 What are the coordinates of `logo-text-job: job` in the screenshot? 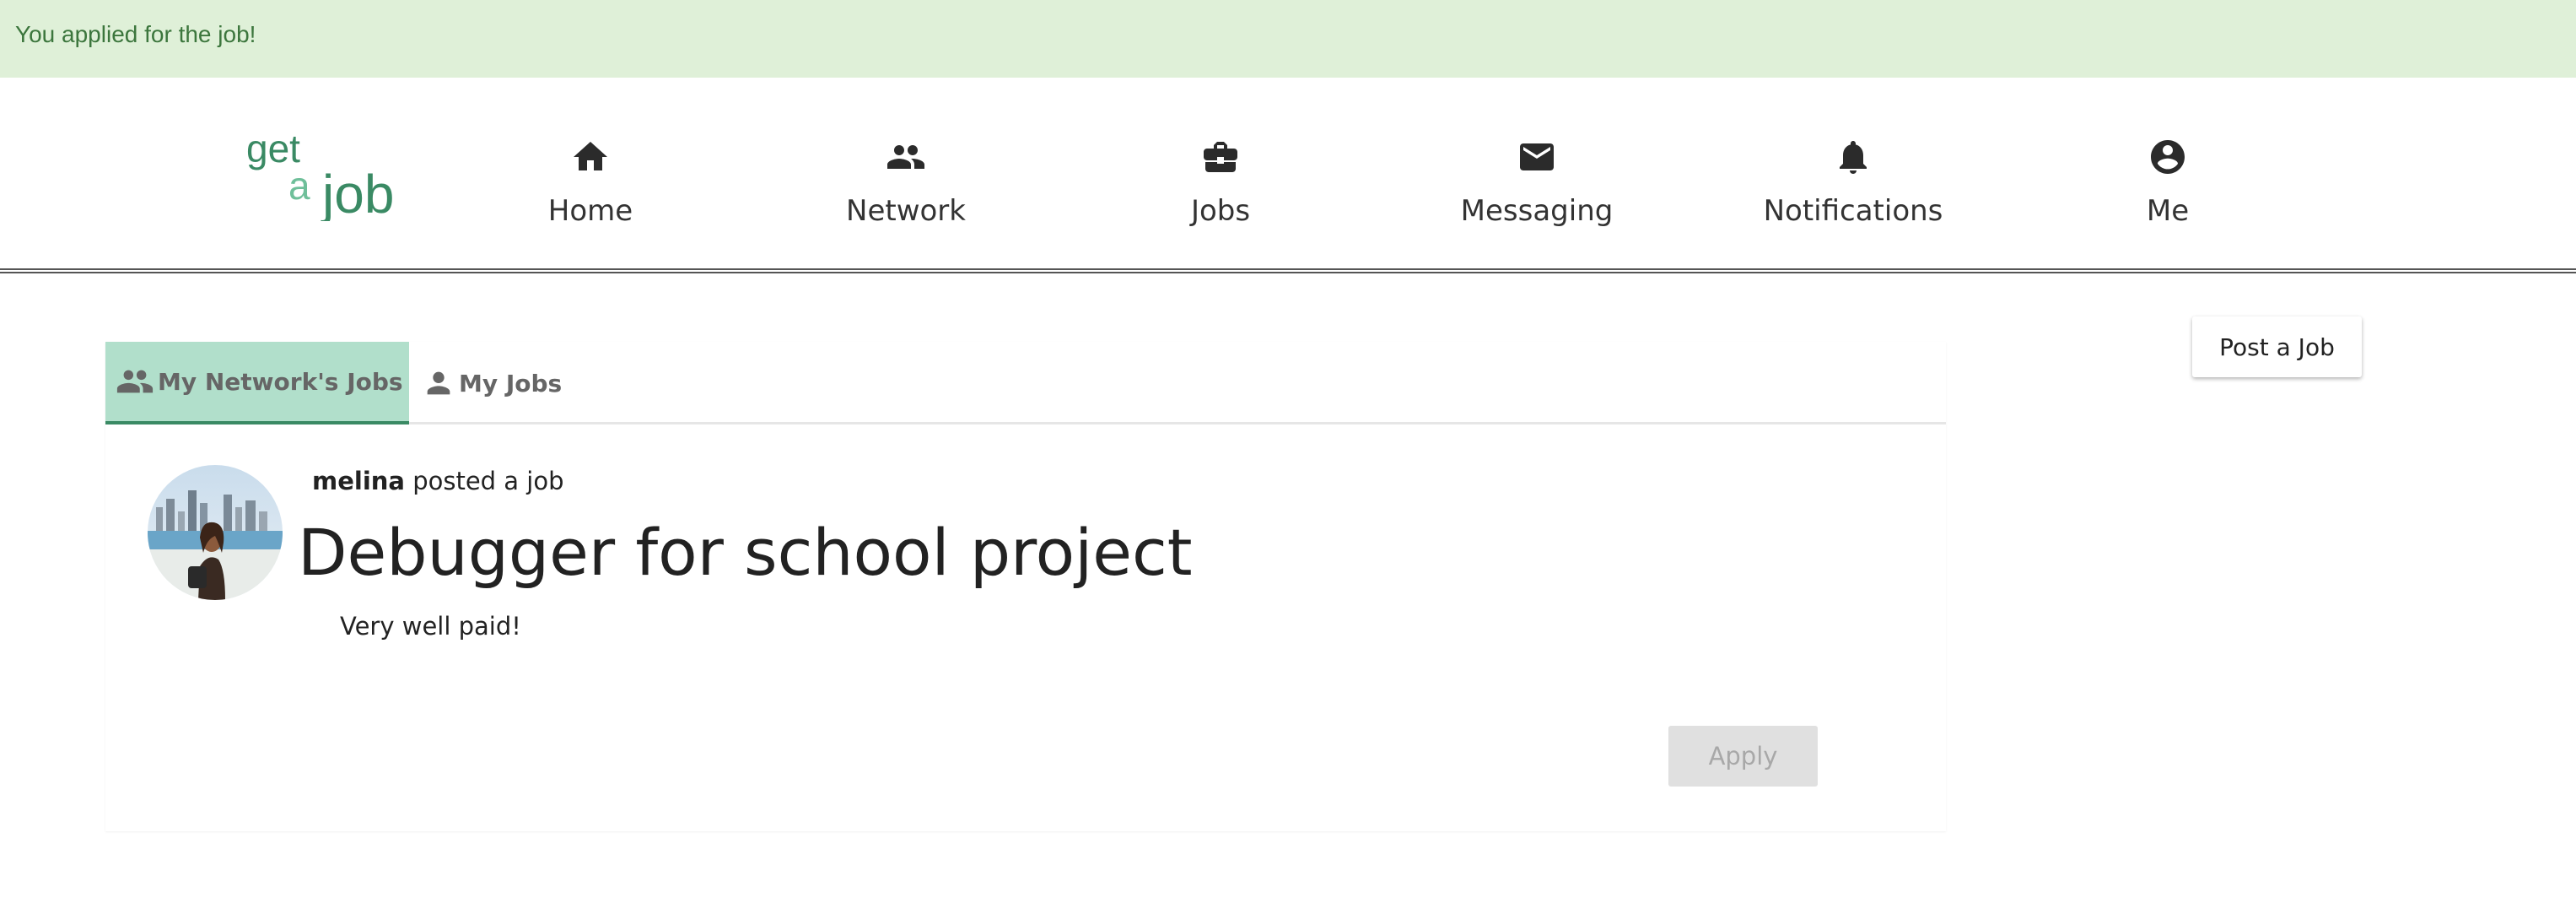 It's located at (357, 192).